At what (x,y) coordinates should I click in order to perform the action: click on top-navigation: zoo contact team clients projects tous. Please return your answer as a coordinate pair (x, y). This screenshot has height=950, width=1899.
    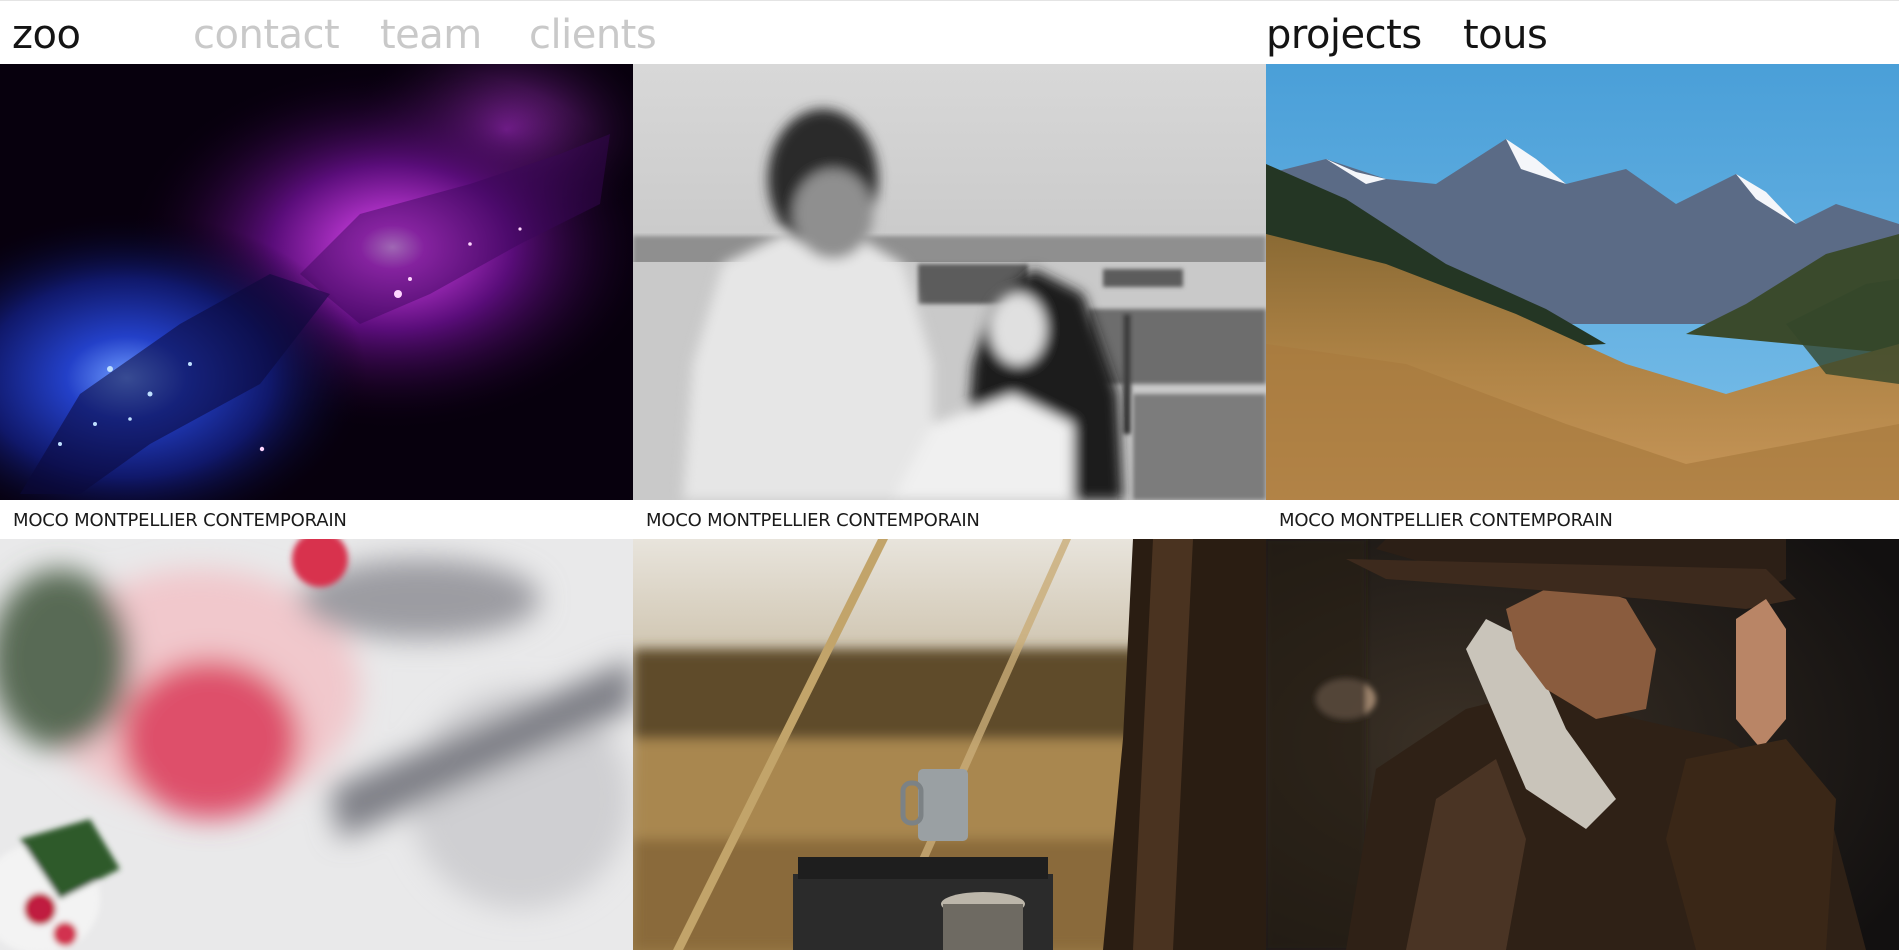
    Looking at the image, I should click on (949, 32).